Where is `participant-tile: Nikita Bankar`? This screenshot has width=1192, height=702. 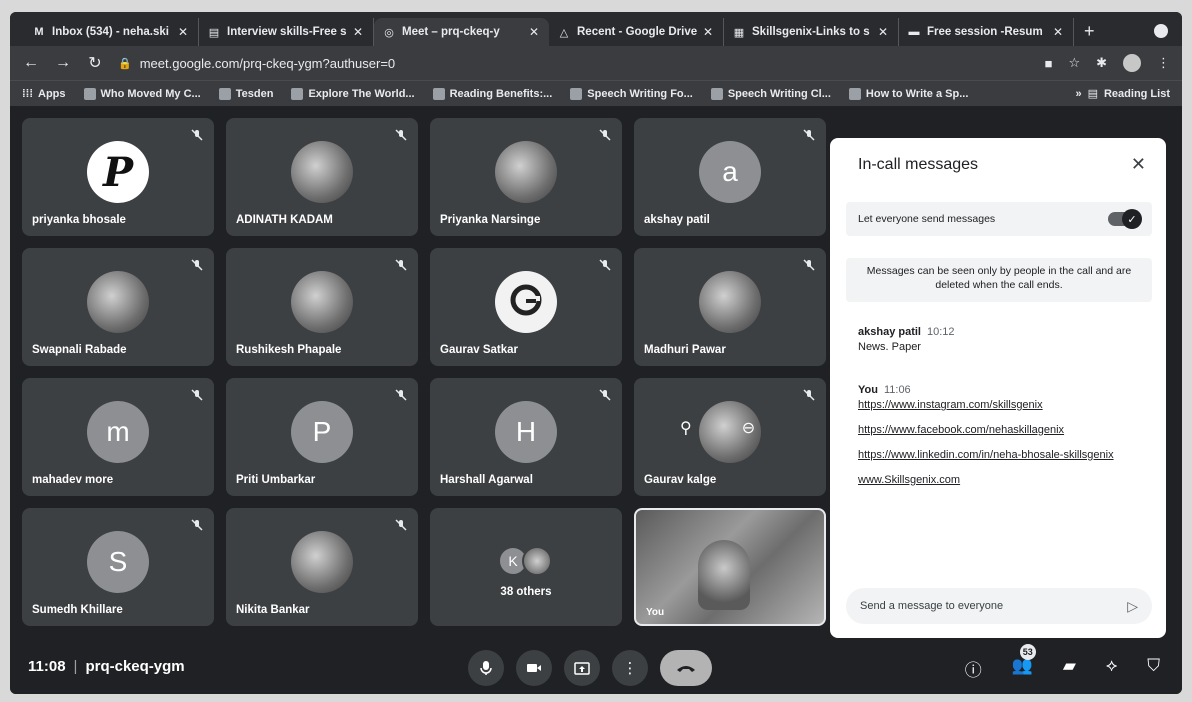 participant-tile: Nikita Bankar is located at coordinates (322, 567).